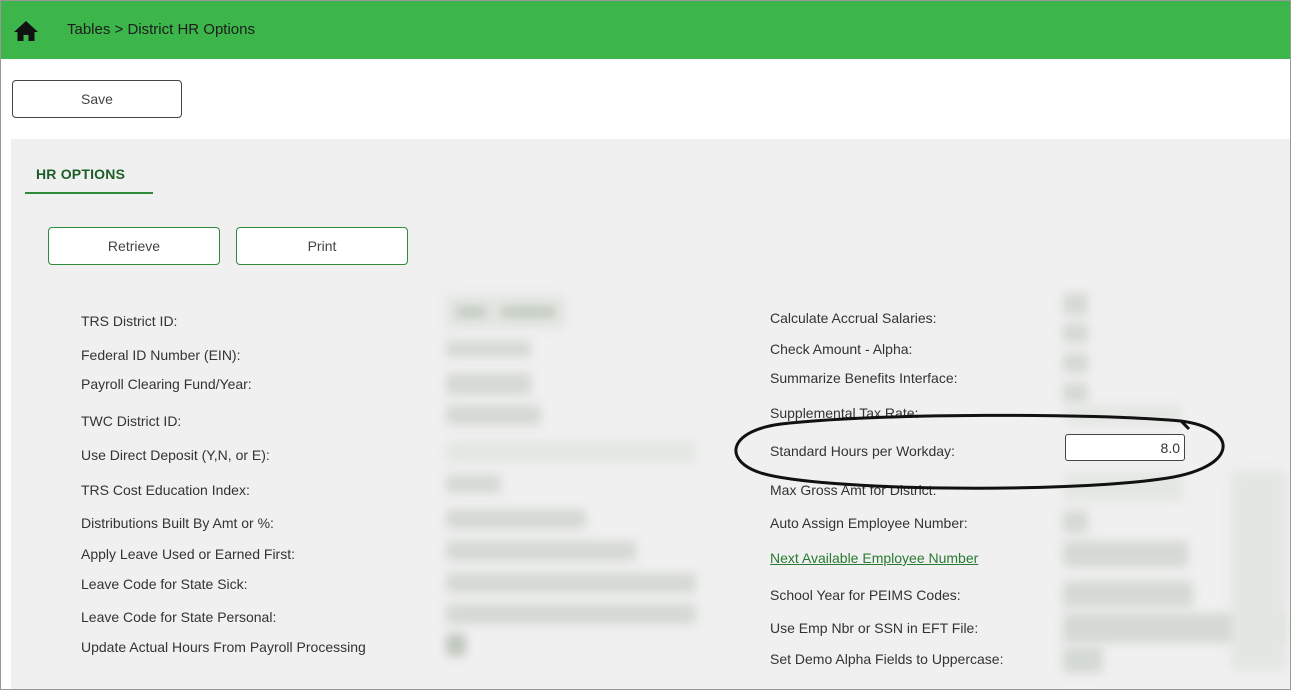 The width and height of the screenshot is (1293, 692). What do you see at coordinates (862, 451) in the screenshot?
I see `label-standard-hours: Standard Hours per Workday:` at bounding box center [862, 451].